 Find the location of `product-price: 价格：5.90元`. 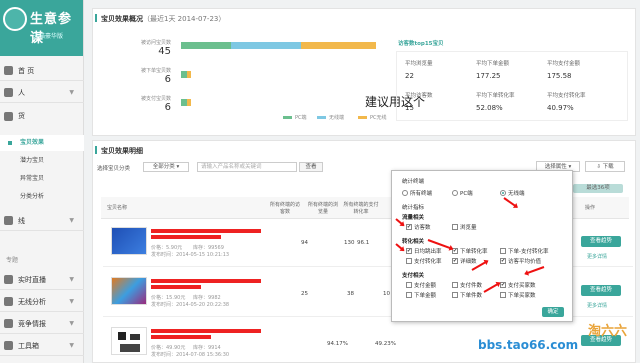

product-price: 价格：5.90元 is located at coordinates (167, 248).